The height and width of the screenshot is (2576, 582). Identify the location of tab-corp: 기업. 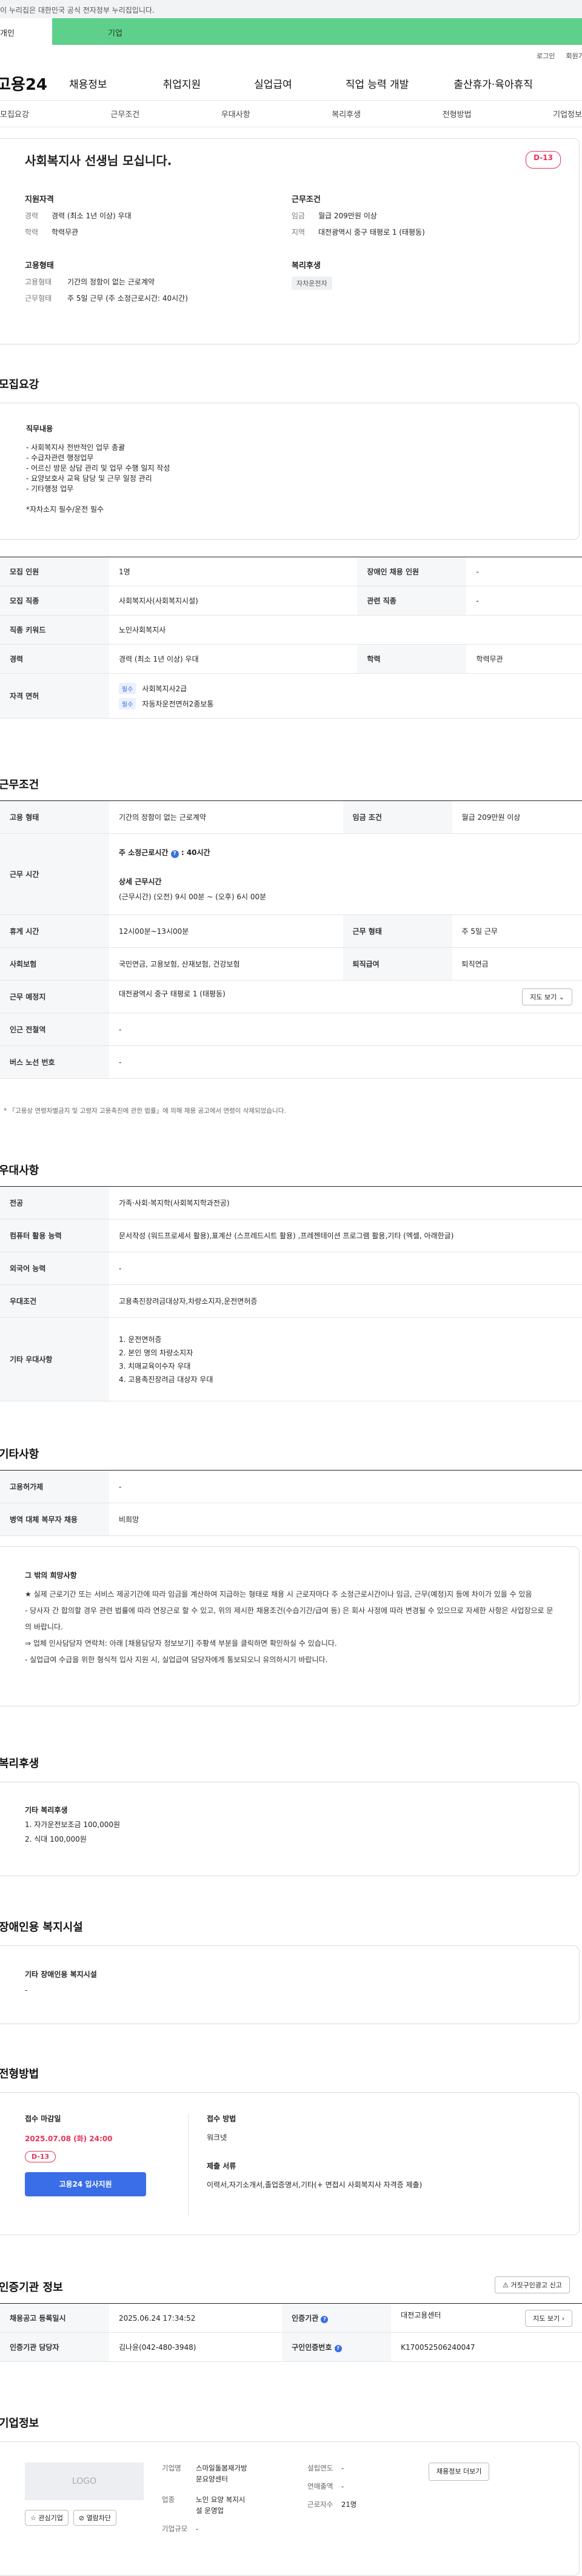
(317, 32).